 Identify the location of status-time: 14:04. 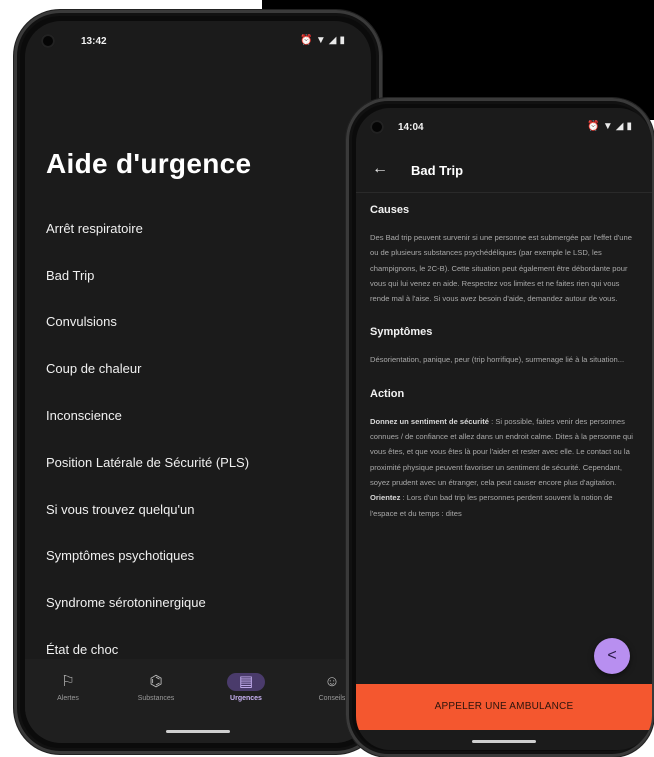
(411, 127).